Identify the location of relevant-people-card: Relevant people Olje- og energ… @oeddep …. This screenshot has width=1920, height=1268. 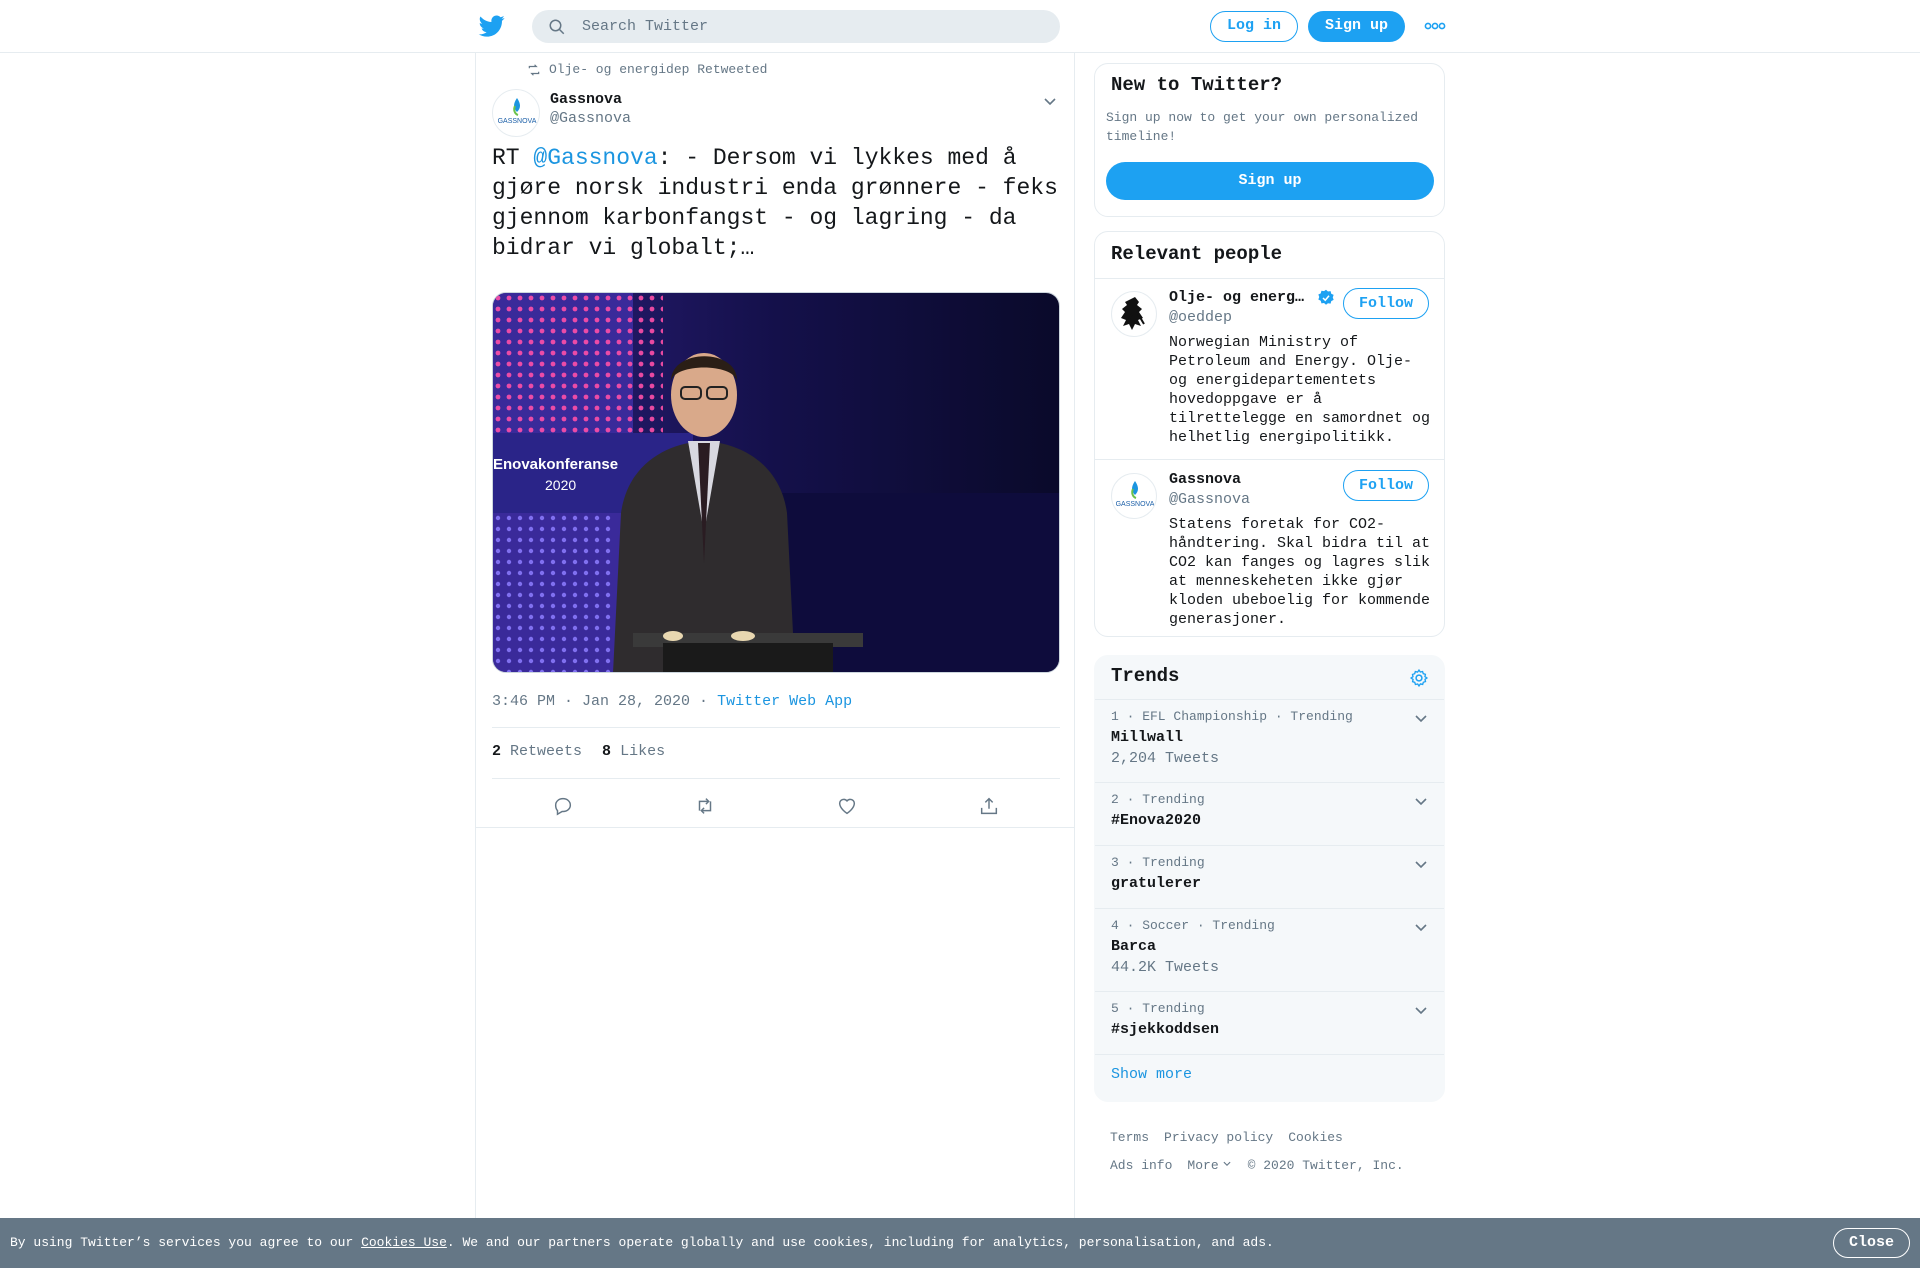
(1269, 434).